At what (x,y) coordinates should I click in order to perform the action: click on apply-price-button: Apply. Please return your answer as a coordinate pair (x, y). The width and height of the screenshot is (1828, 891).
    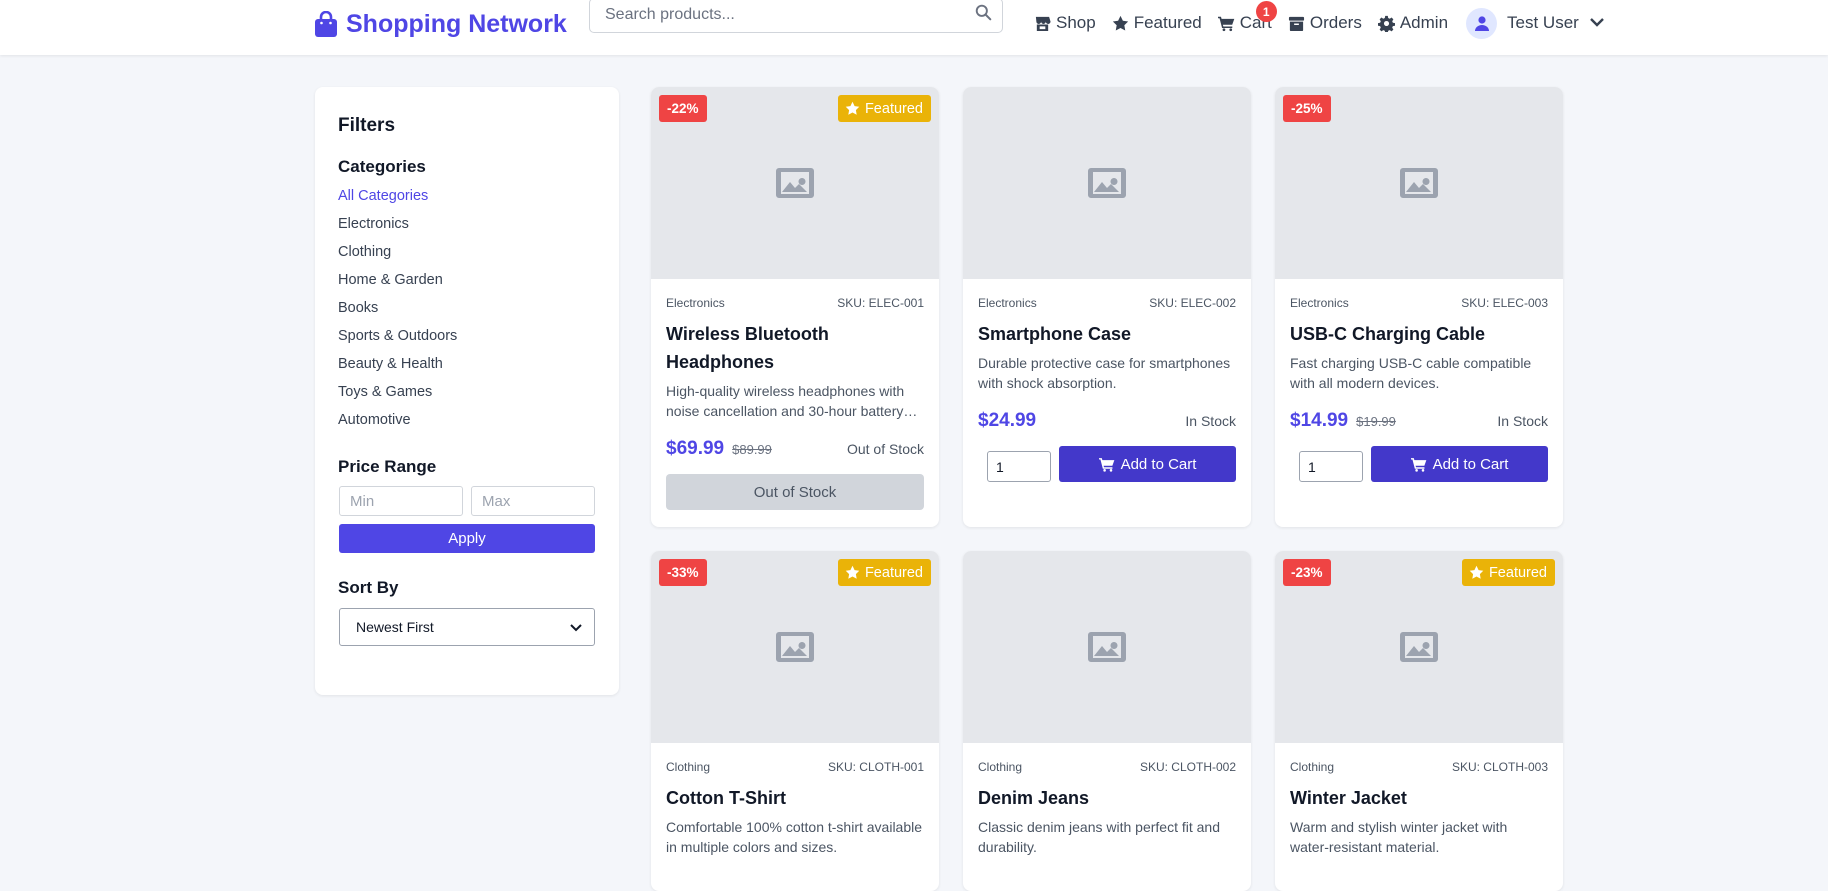
    Looking at the image, I should click on (467, 538).